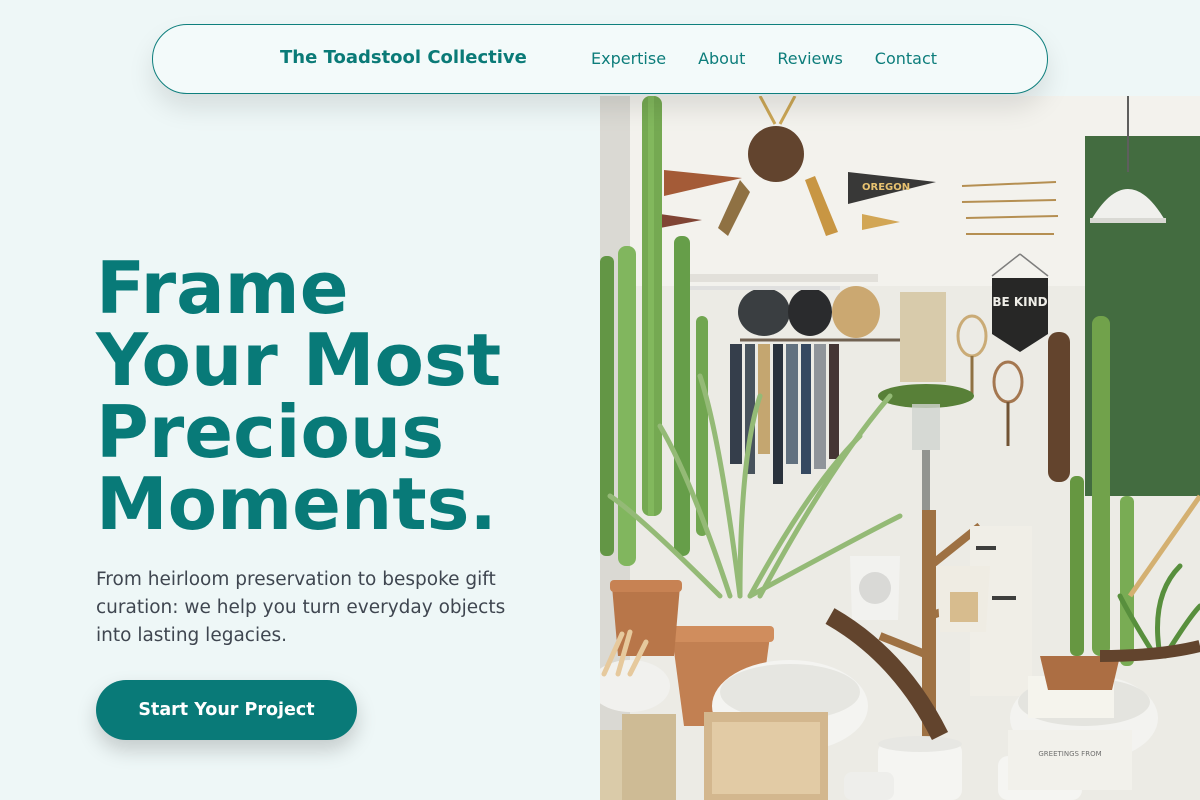 Image resolution: width=1200 pixels, height=800 pixels. What do you see at coordinates (721, 58) in the screenshot?
I see `nav-link-about: About` at bounding box center [721, 58].